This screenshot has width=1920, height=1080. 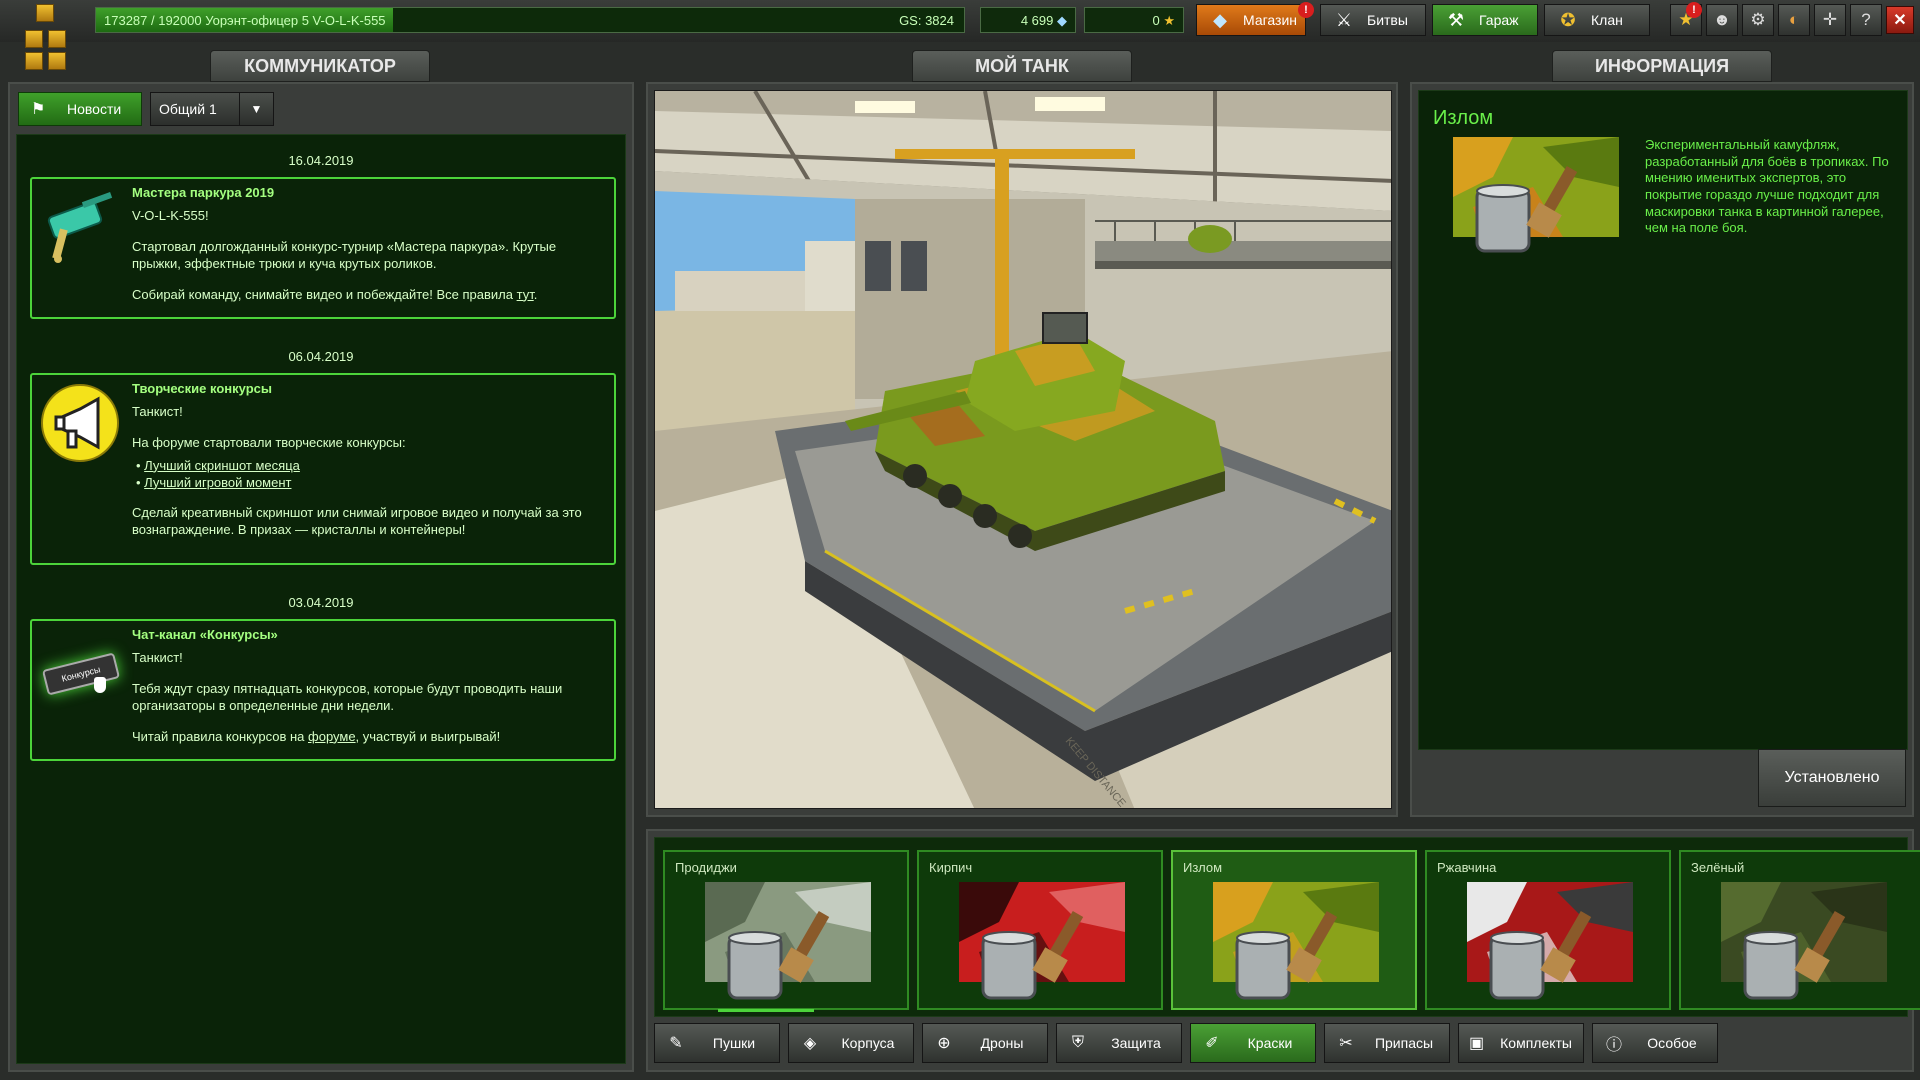 What do you see at coordinates (1404, 1043) in the screenshot?
I see `category-label: Припасы` at bounding box center [1404, 1043].